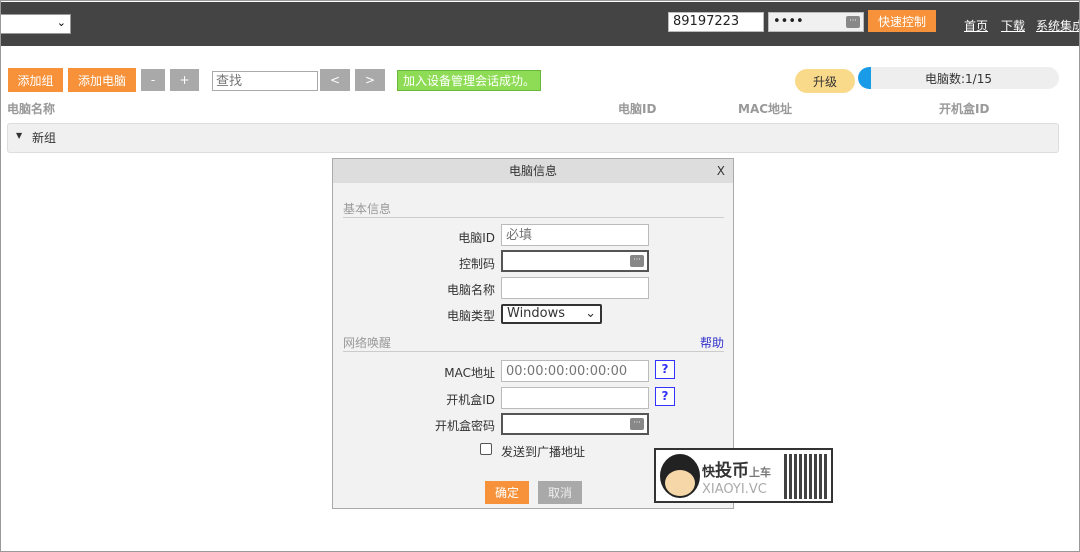 The height and width of the screenshot is (552, 1080). I want to click on control-code-input: ···, so click(575, 261).